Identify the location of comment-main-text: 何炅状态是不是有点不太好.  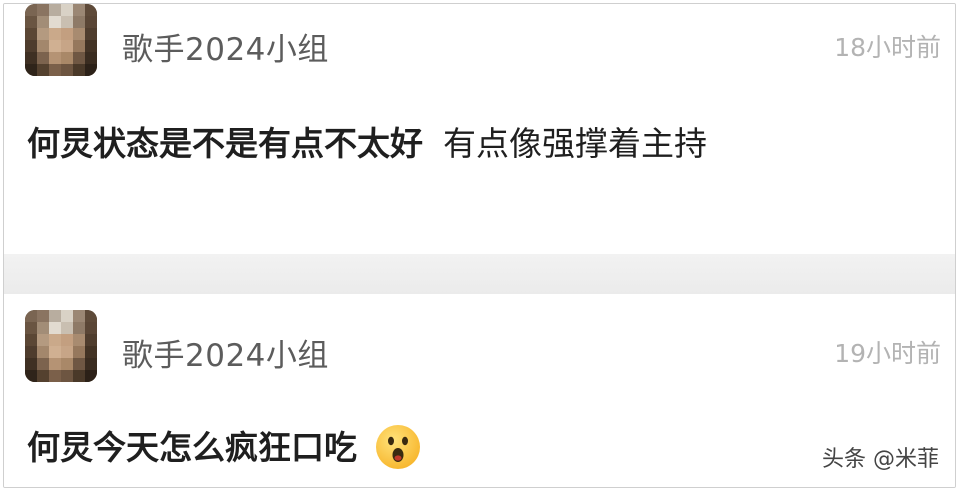
(225, 143).